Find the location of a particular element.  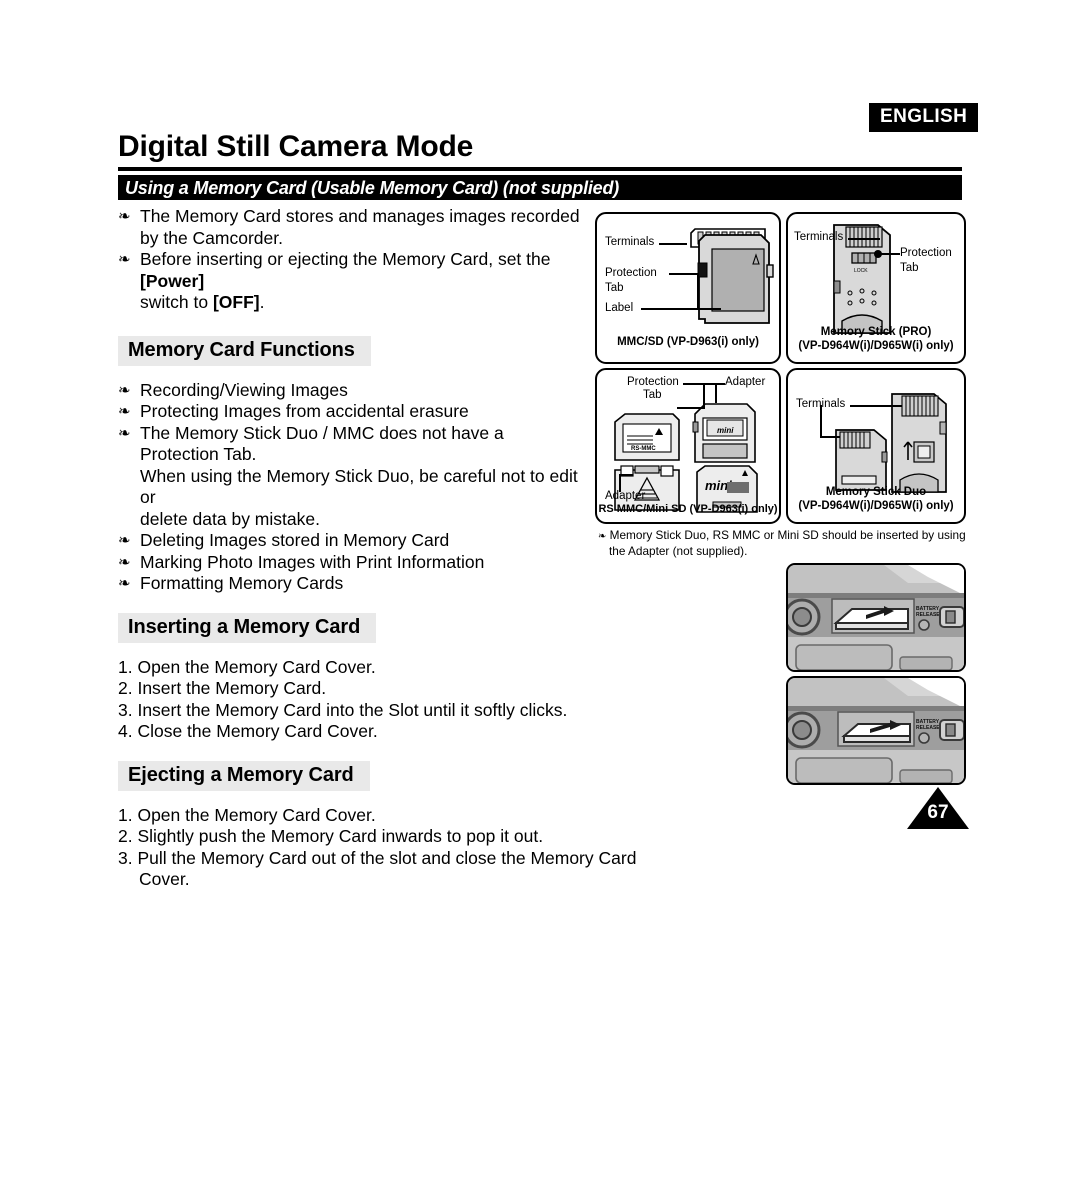

switch-to-text: switch to is located at coordinates (176, 302).